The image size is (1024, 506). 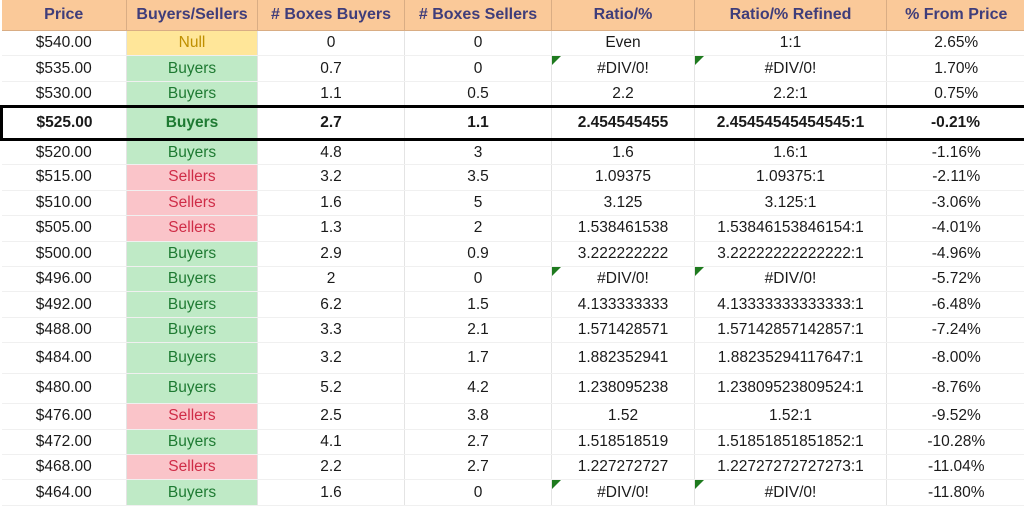 I want to click on cell-boxes-sellers: 5, so click(x=478, y=203).